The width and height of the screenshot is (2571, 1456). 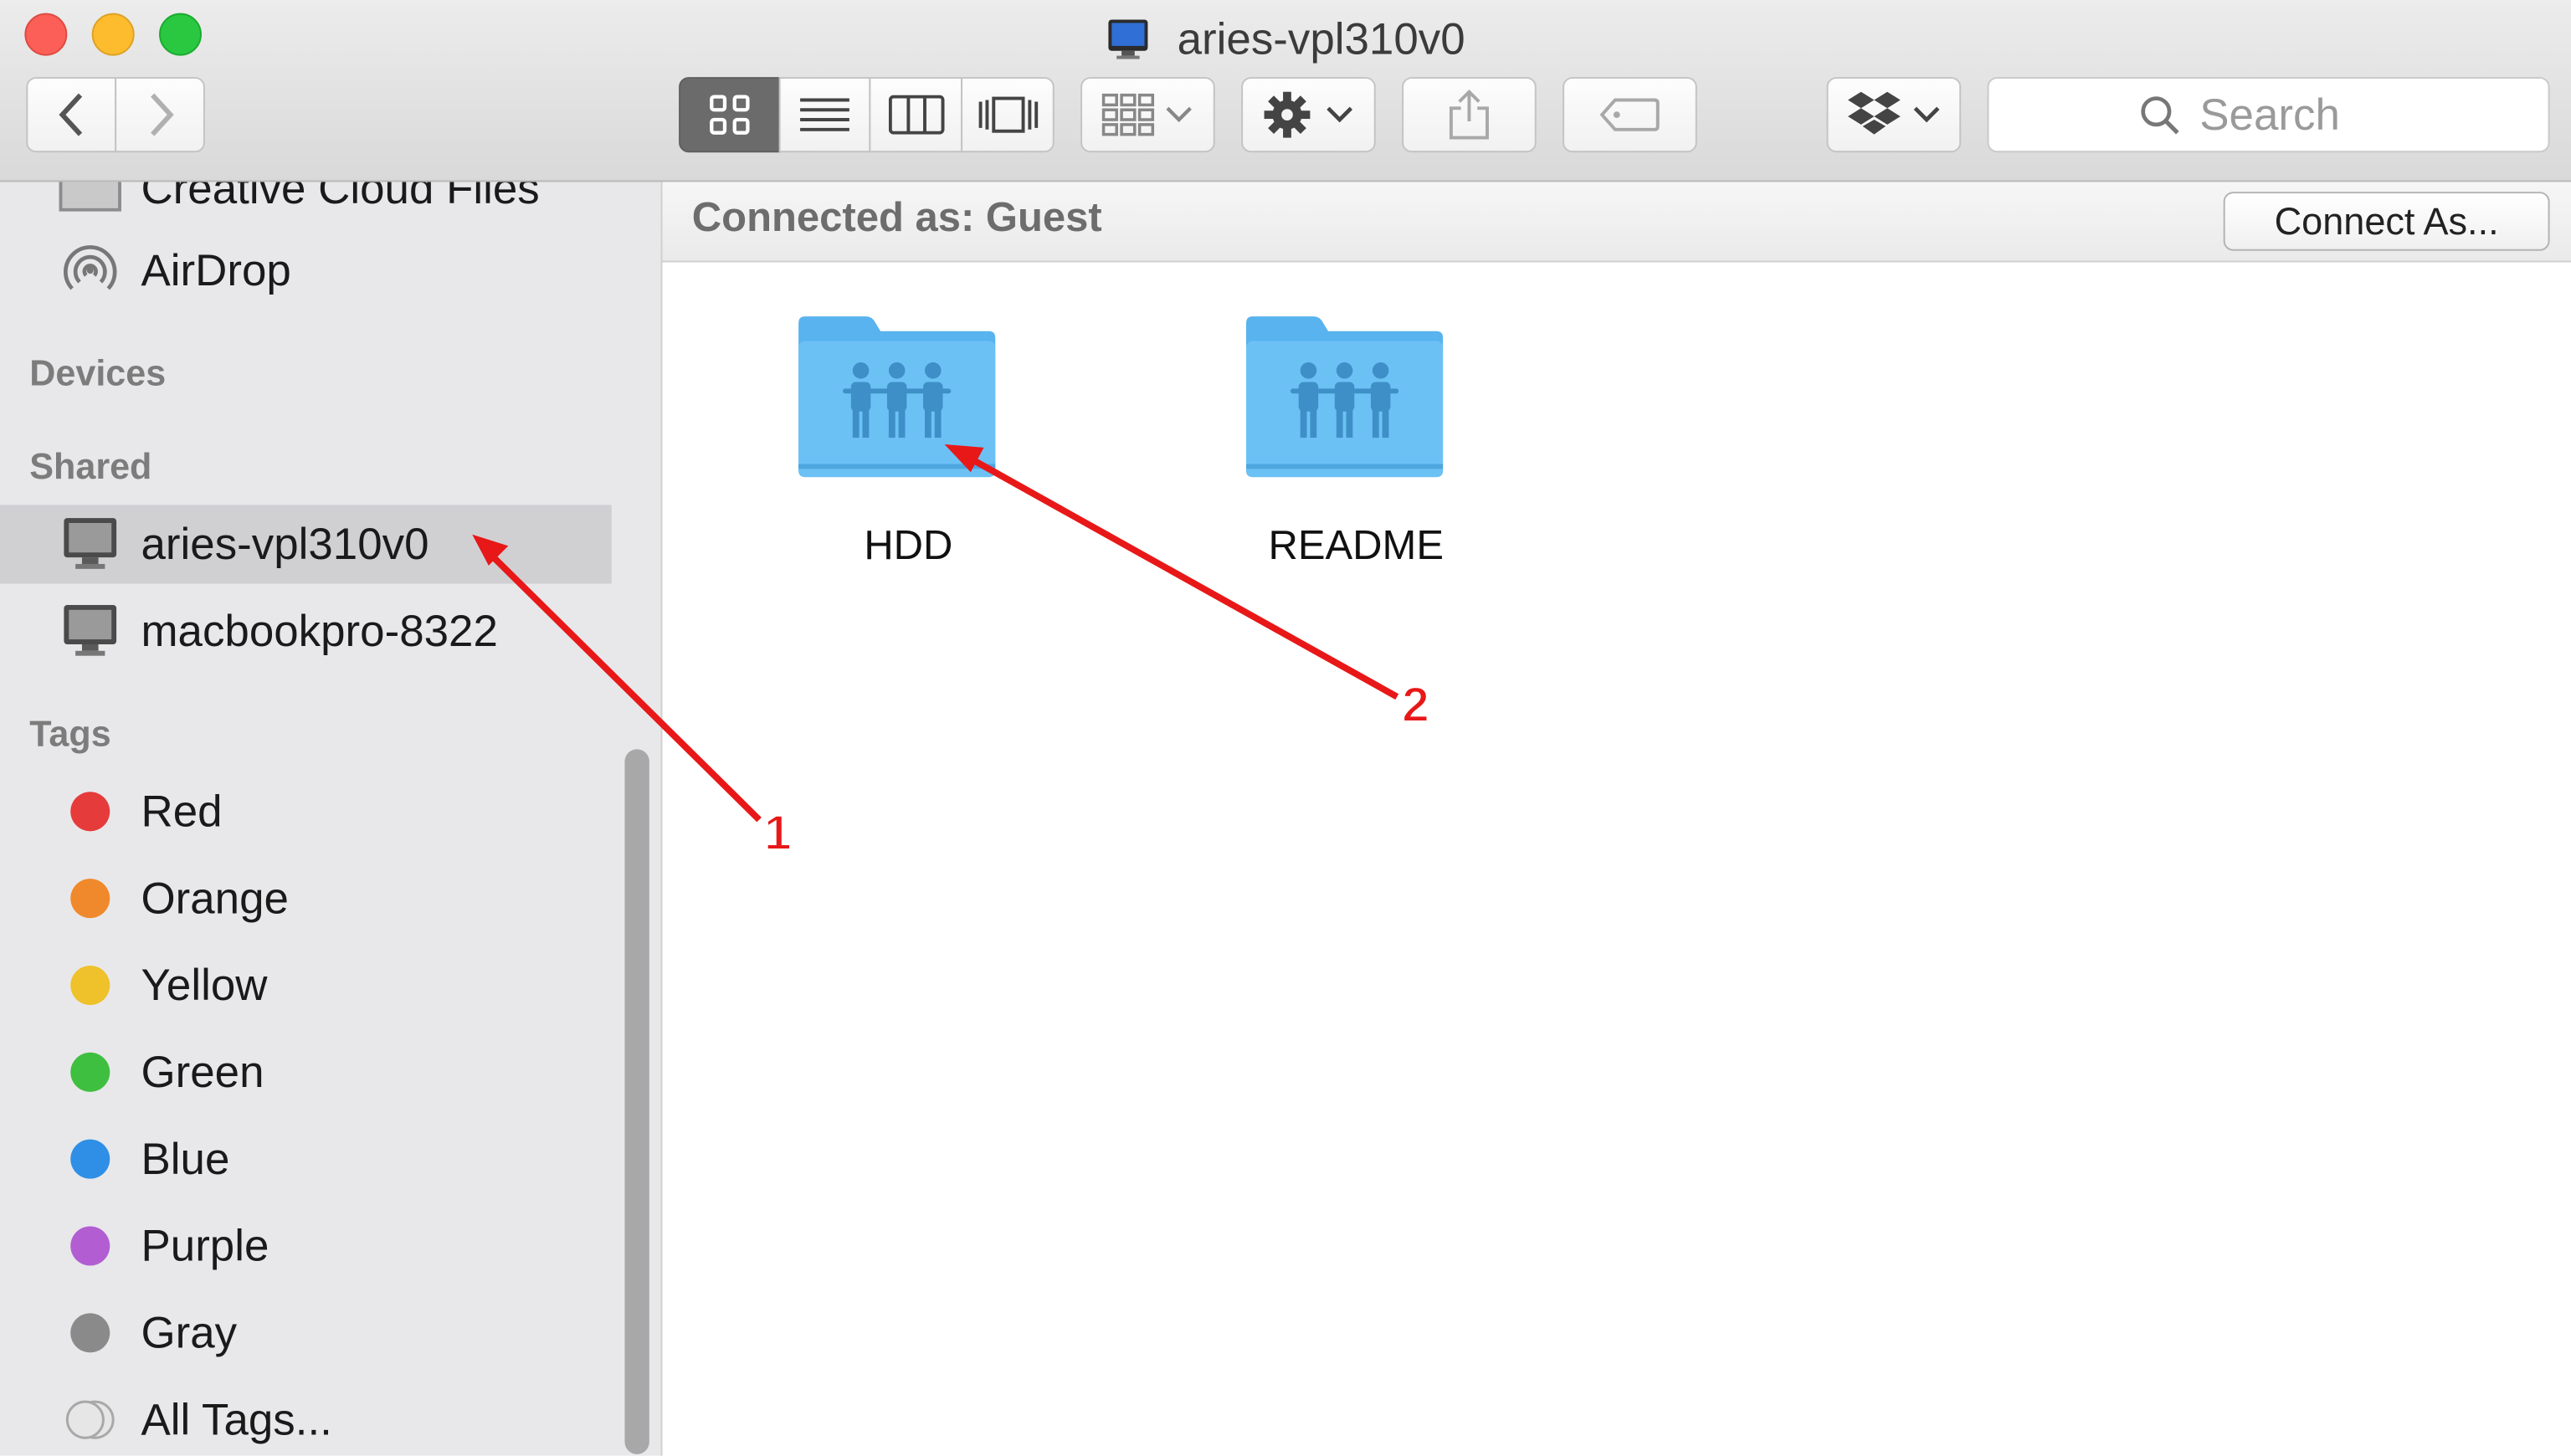 What do you see at coordinates (215, 898) in the screenshot?
I see `sidebar-item-label: Orange` at bounding box center [215, 898].